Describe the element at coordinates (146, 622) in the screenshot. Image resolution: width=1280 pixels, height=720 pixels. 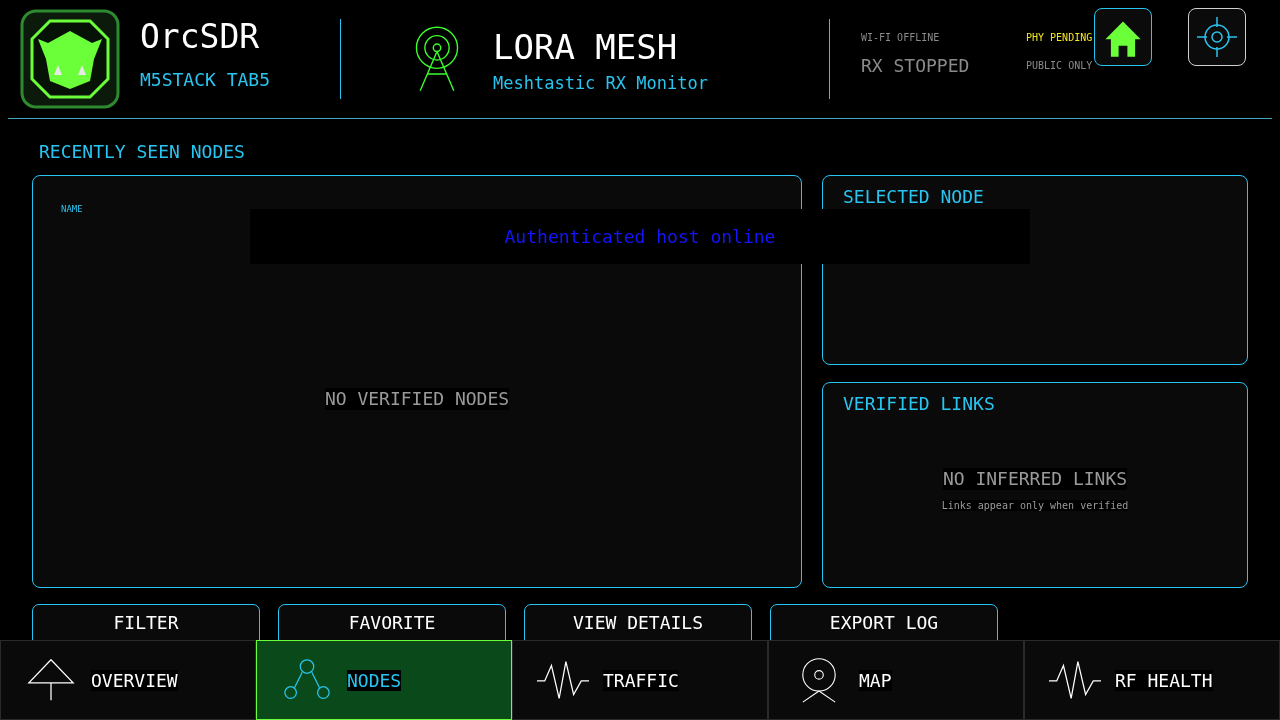
I see `action-button: FILTER` at that location.